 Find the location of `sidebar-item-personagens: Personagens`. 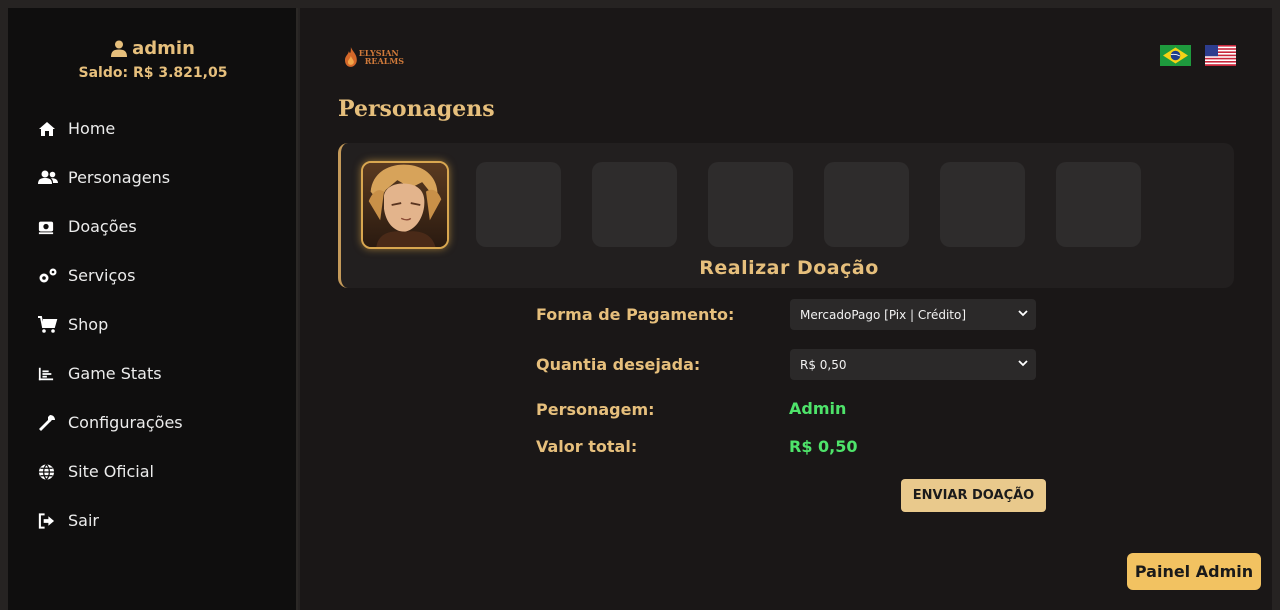

sidebar-item-personagens: Personagens is located at coordinates (153, 177).